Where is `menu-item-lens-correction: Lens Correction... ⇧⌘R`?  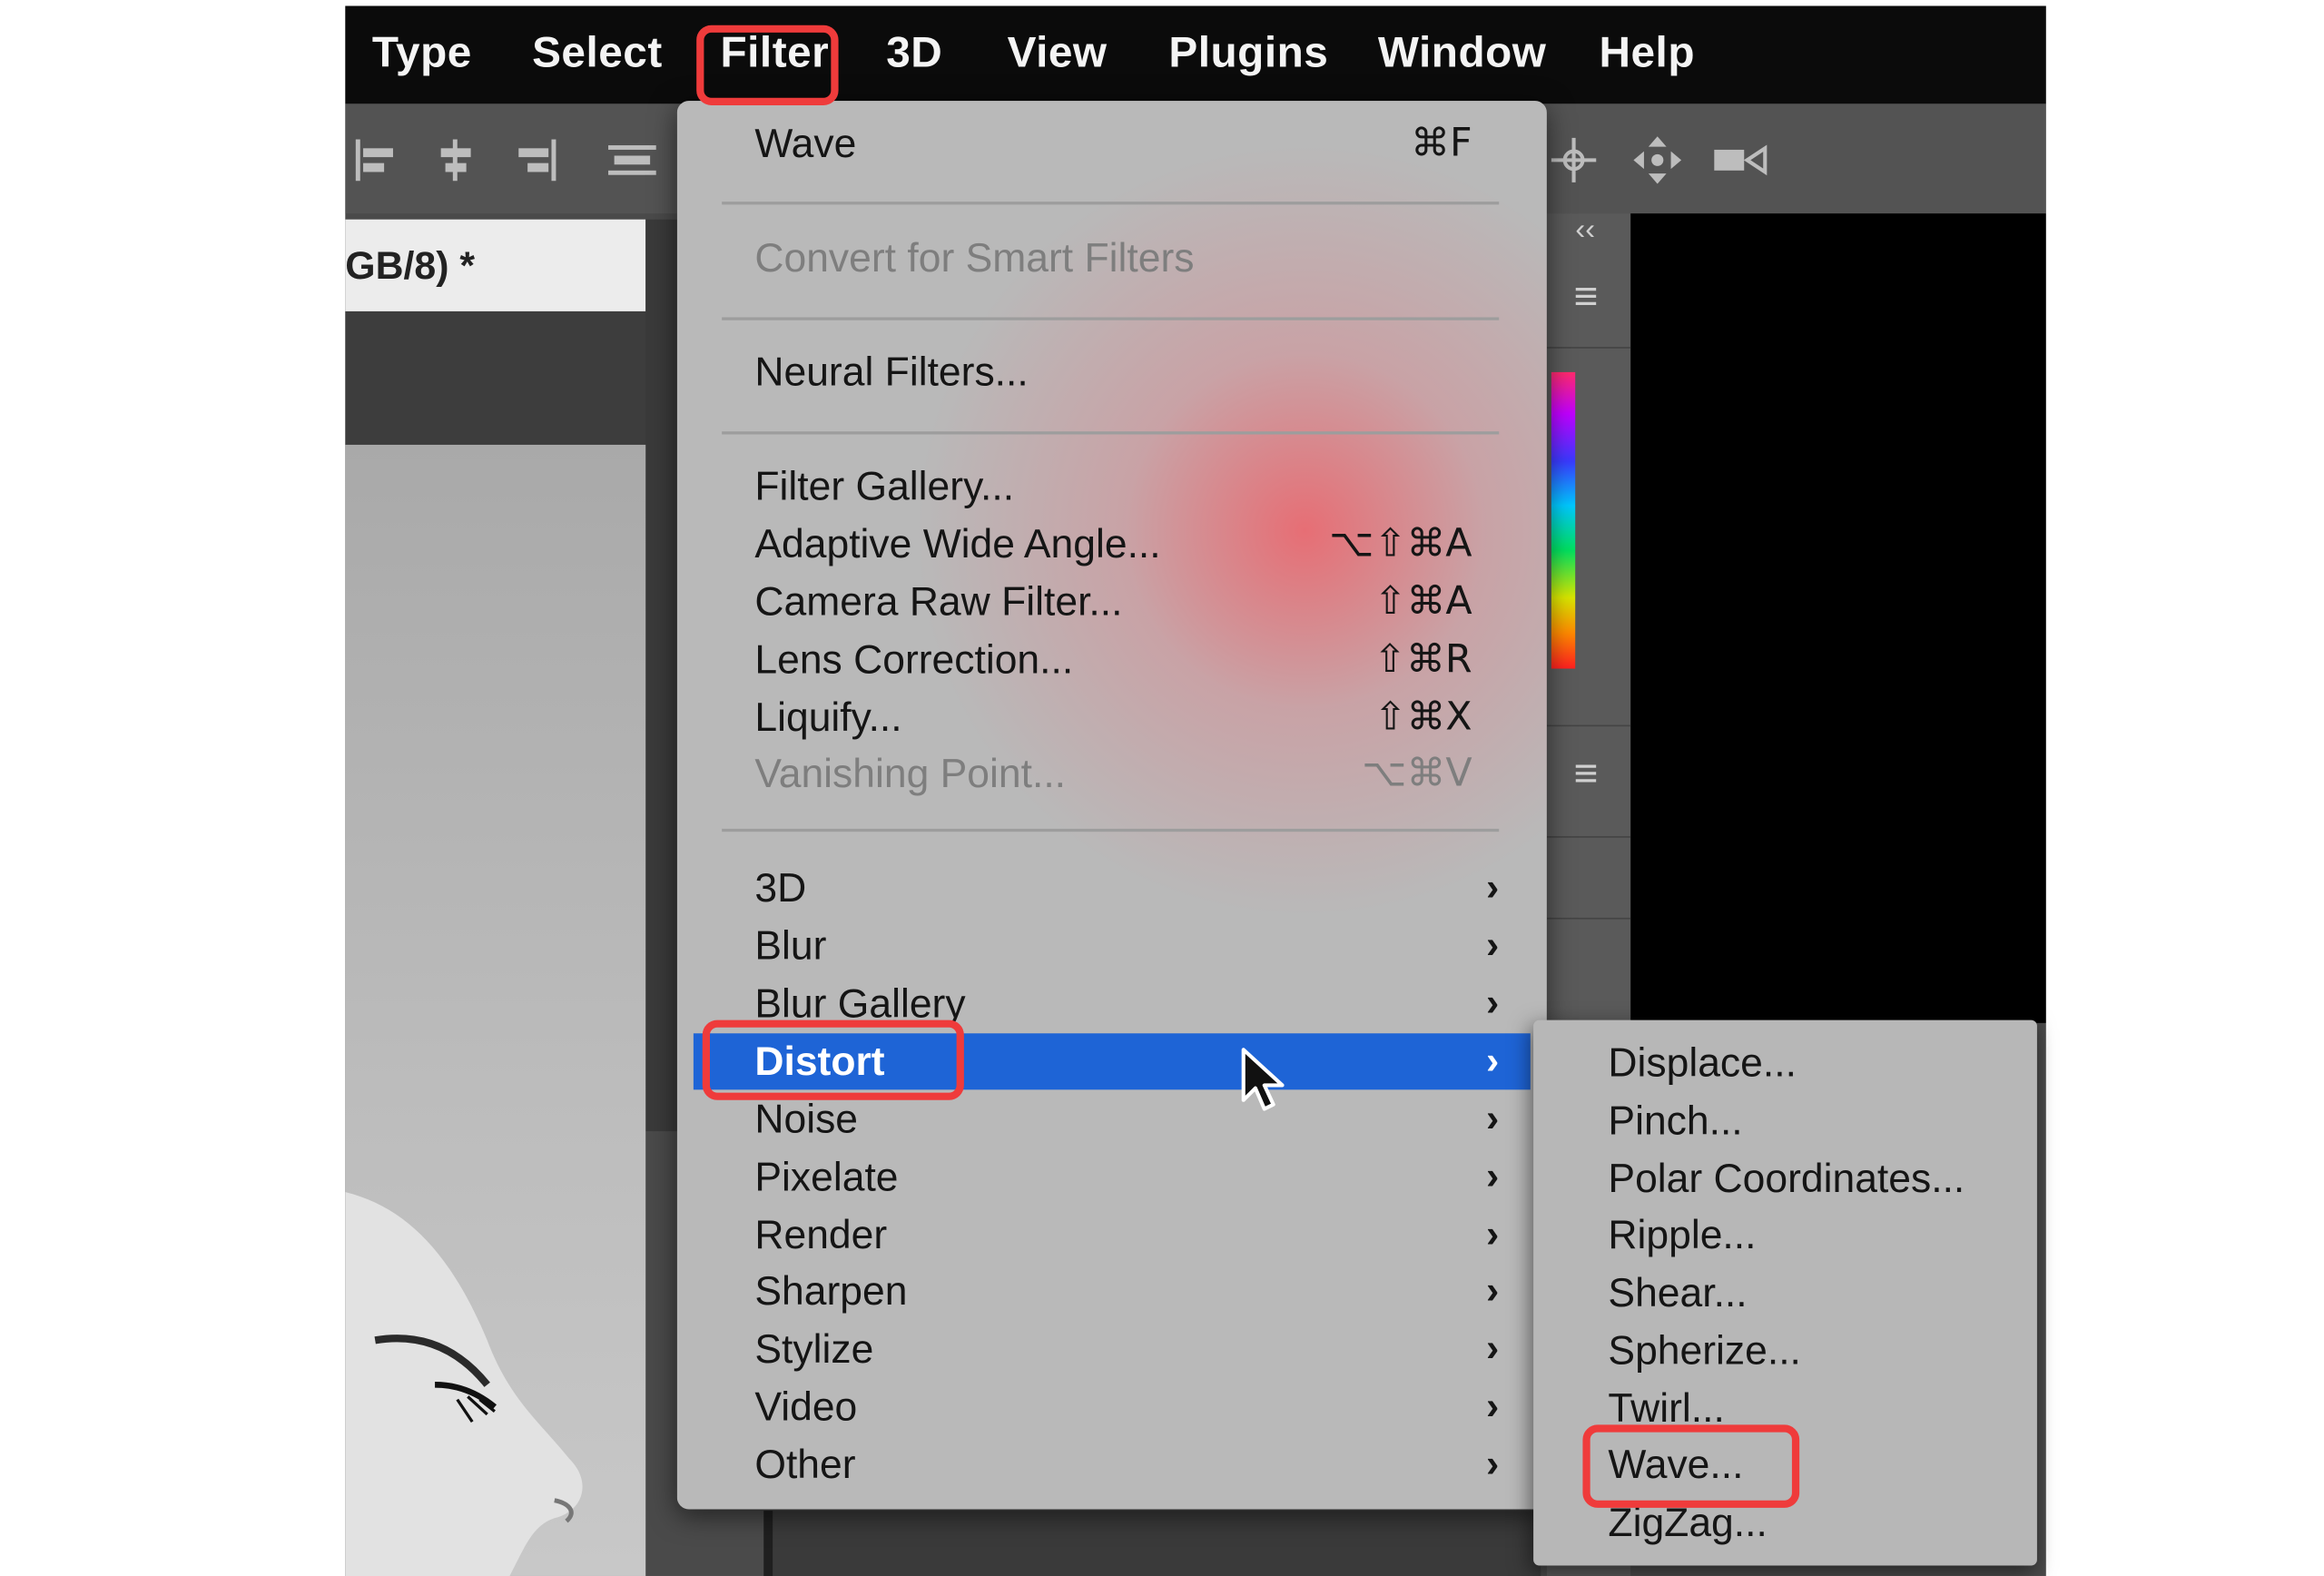
menu-item-lens-correction: Lens Correction... ⇧⌘R is located at coordinates (1112, 660).